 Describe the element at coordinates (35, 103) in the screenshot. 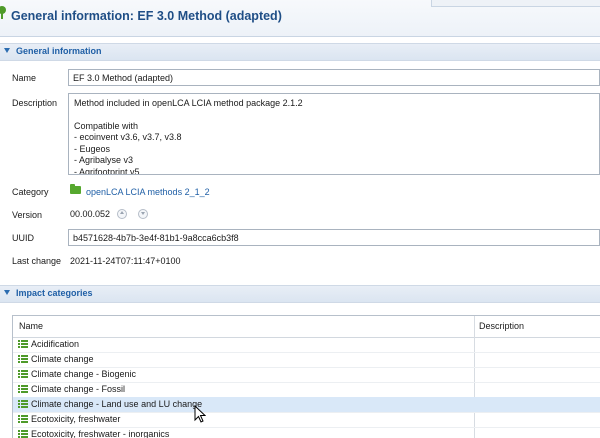

I see `description-label: Description` at that location.